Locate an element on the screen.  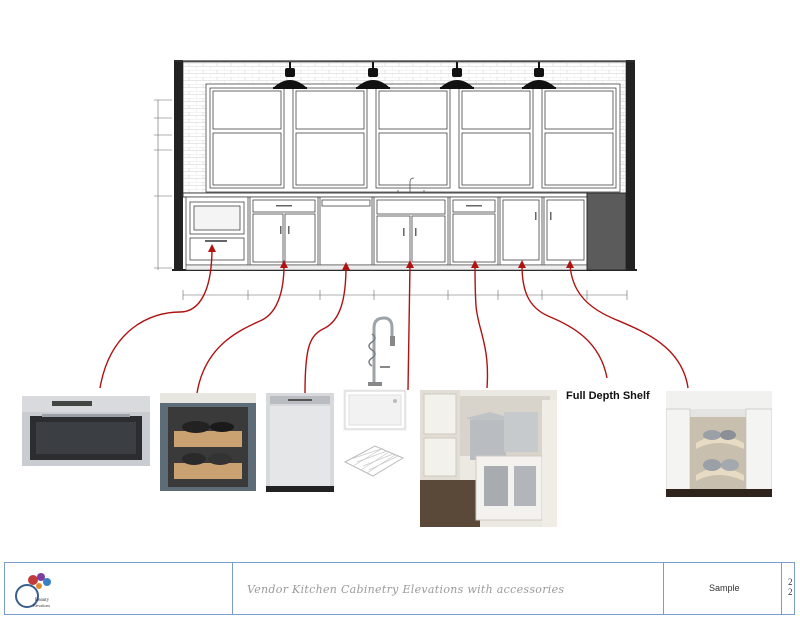
microwave-drawer-photo is located at coordinates (86, 431).